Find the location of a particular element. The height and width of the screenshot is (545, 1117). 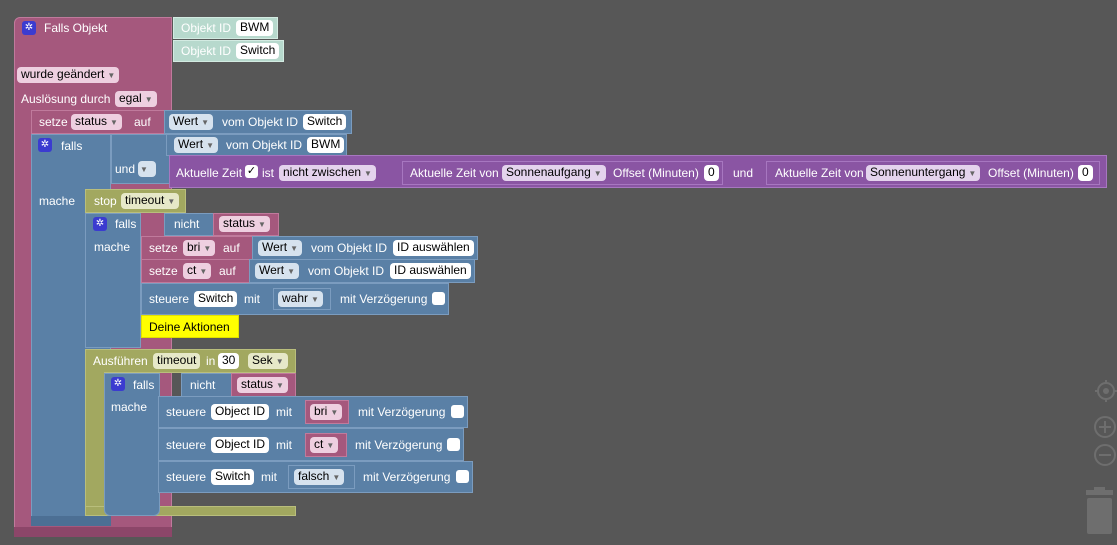

und2-label: und is located at coordinates (743, 173).